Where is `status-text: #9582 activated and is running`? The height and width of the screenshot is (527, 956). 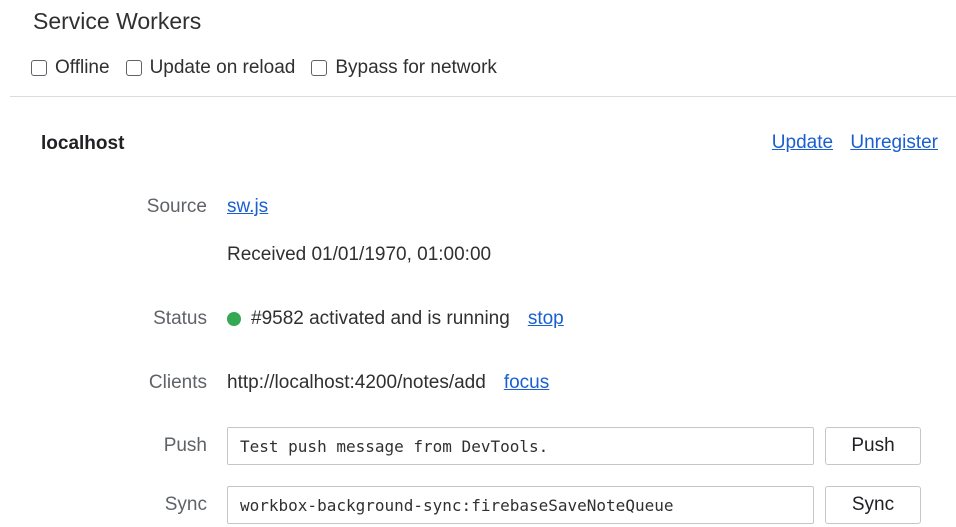 status-text: #9582 activated and is running is located at coordinates (380, 318).